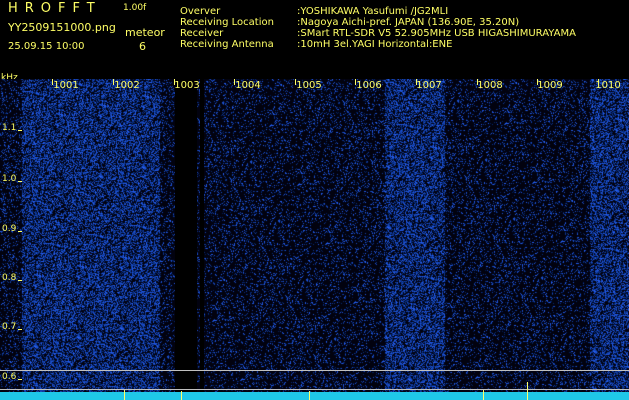  Describe the element at coordinates (127, 85) in the screenshot. I see `x-tick-label: 1002` at that location.